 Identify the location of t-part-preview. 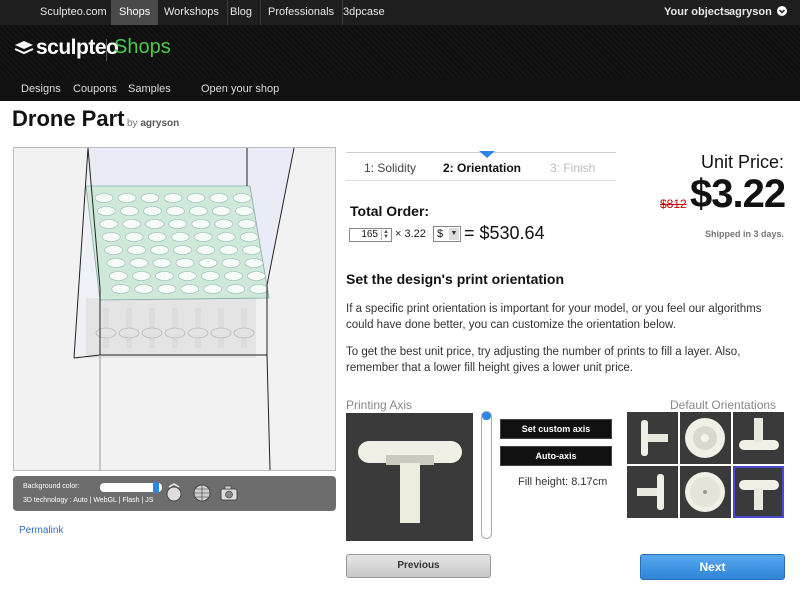
(410, 482).